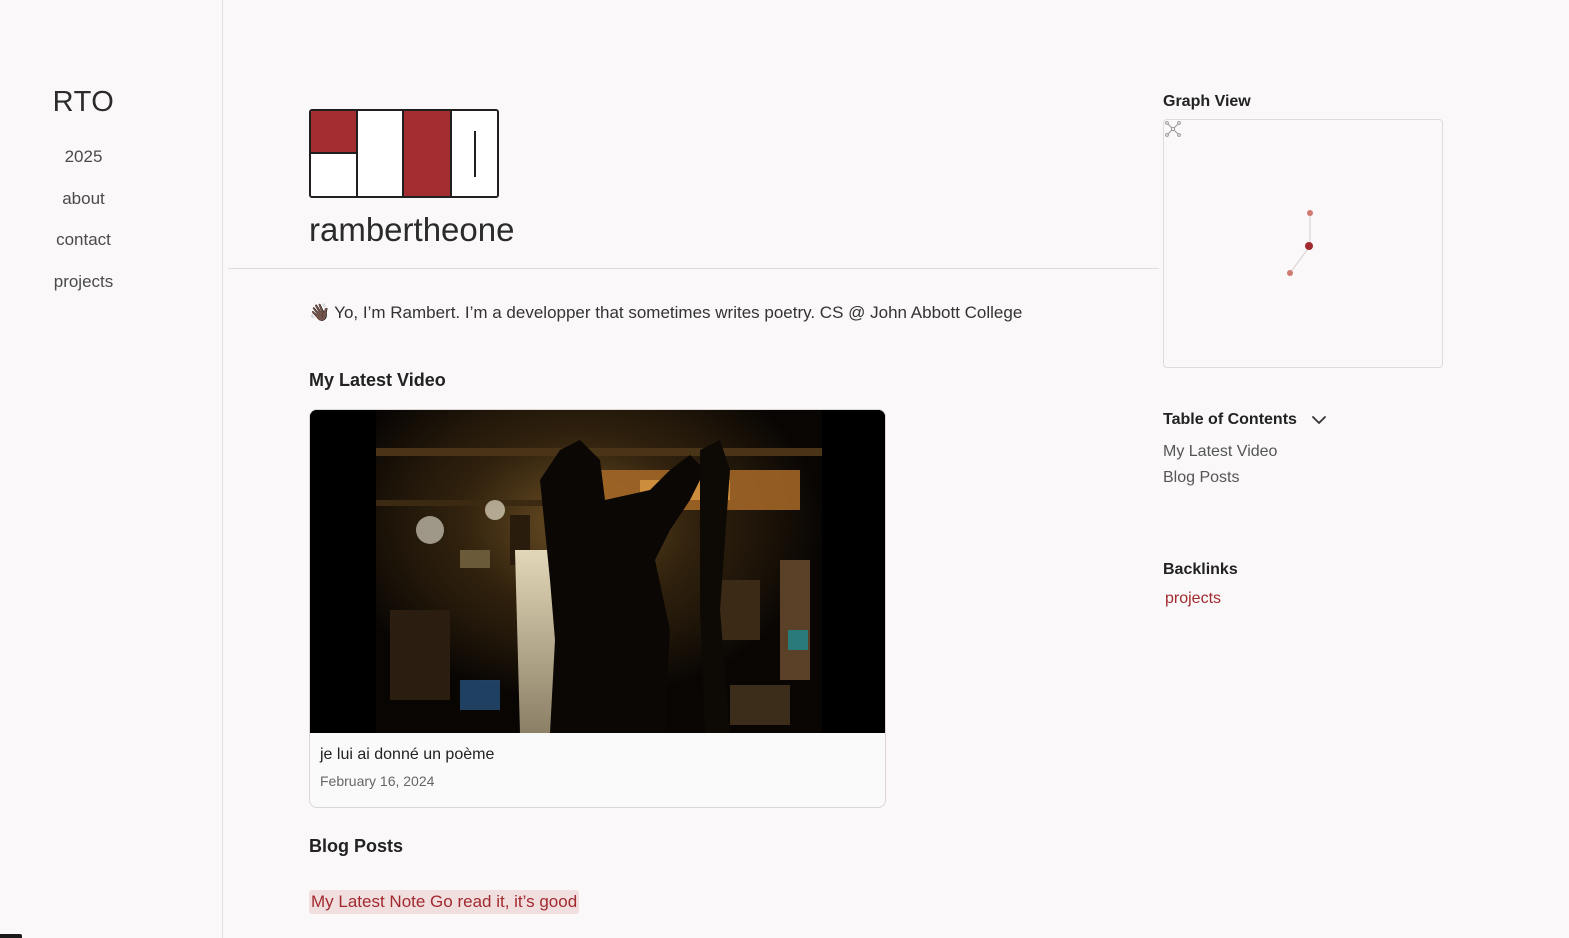 This screenshot has width=1569, height=938. Describe the element at coordinates (1200, 569) in the screenshot. I see `backlinks-heading: Backlinks` at that location.